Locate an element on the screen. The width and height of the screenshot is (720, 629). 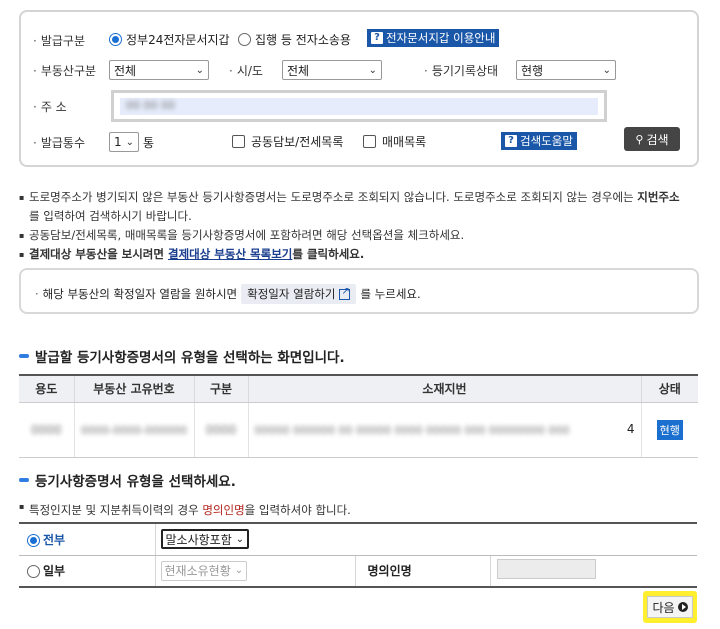
partial-select-cell: 현재소유현황 ⌄ is located at coordinates (255, 571).